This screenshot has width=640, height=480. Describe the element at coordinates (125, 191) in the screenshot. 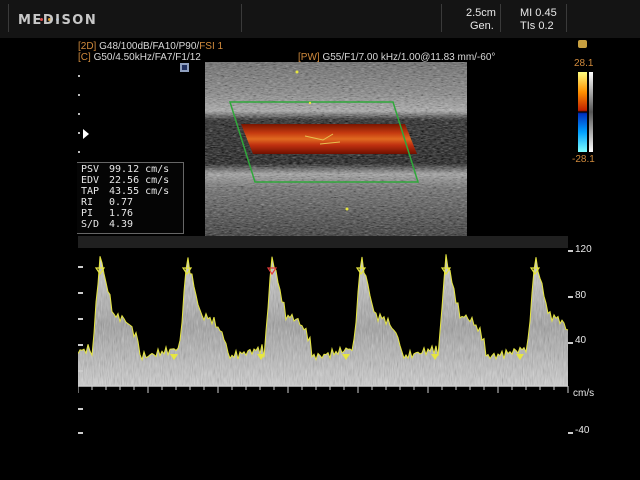

I see `measurement-row: TAP 43.55 cm/s` at that location.